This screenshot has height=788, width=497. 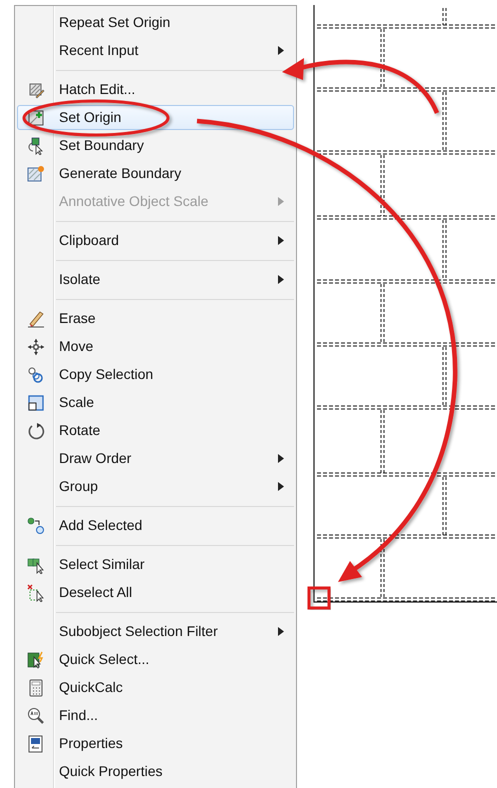 What do you see at coordinates (36, 375) in the screenshot?
I see `copy-circles-icon` at bounding box center [36, 375].